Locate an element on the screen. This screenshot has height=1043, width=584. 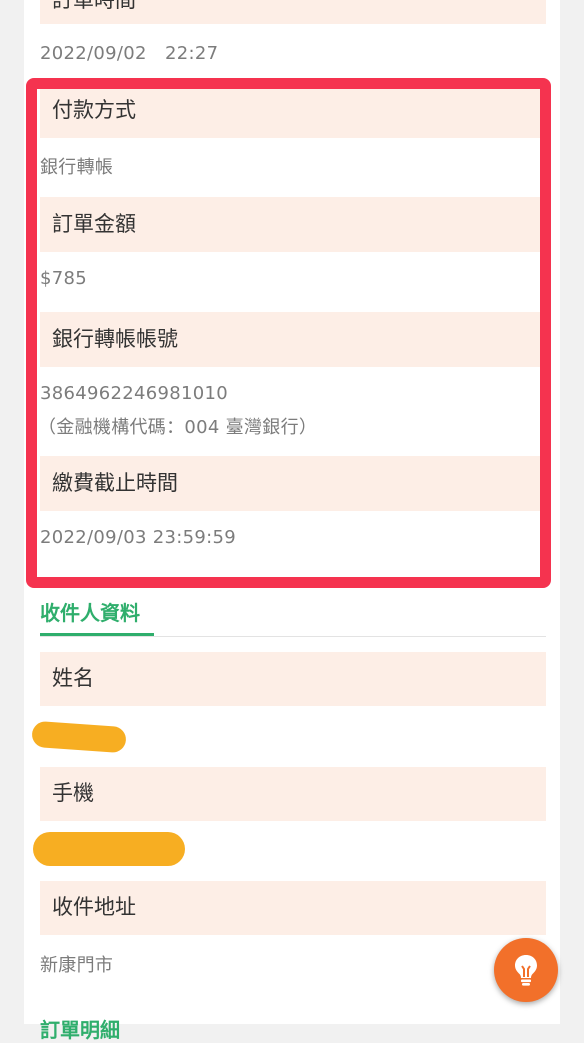
payment-method-value: 銀行轉帳 is located at coordinates (77, 167).